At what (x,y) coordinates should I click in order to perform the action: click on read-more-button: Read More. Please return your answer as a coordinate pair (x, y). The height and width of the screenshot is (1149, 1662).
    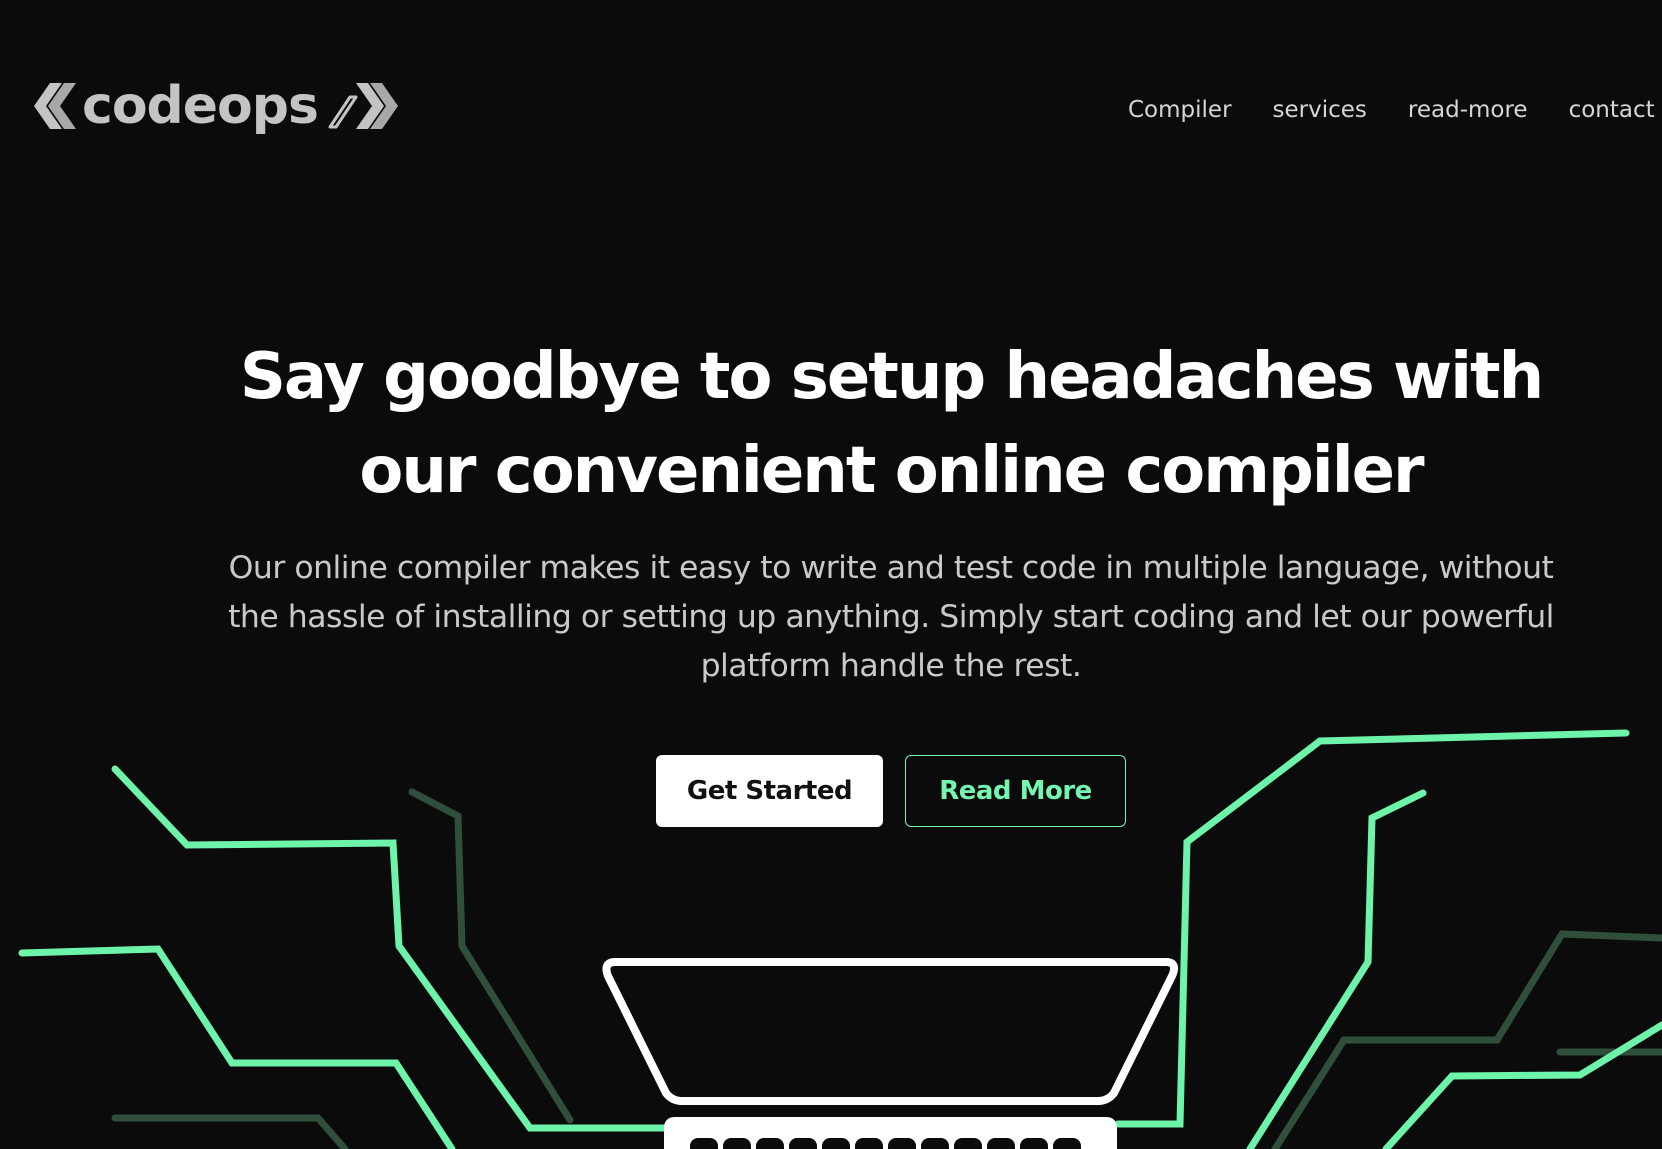
    Looking at the image, I should click on (1015, 791).